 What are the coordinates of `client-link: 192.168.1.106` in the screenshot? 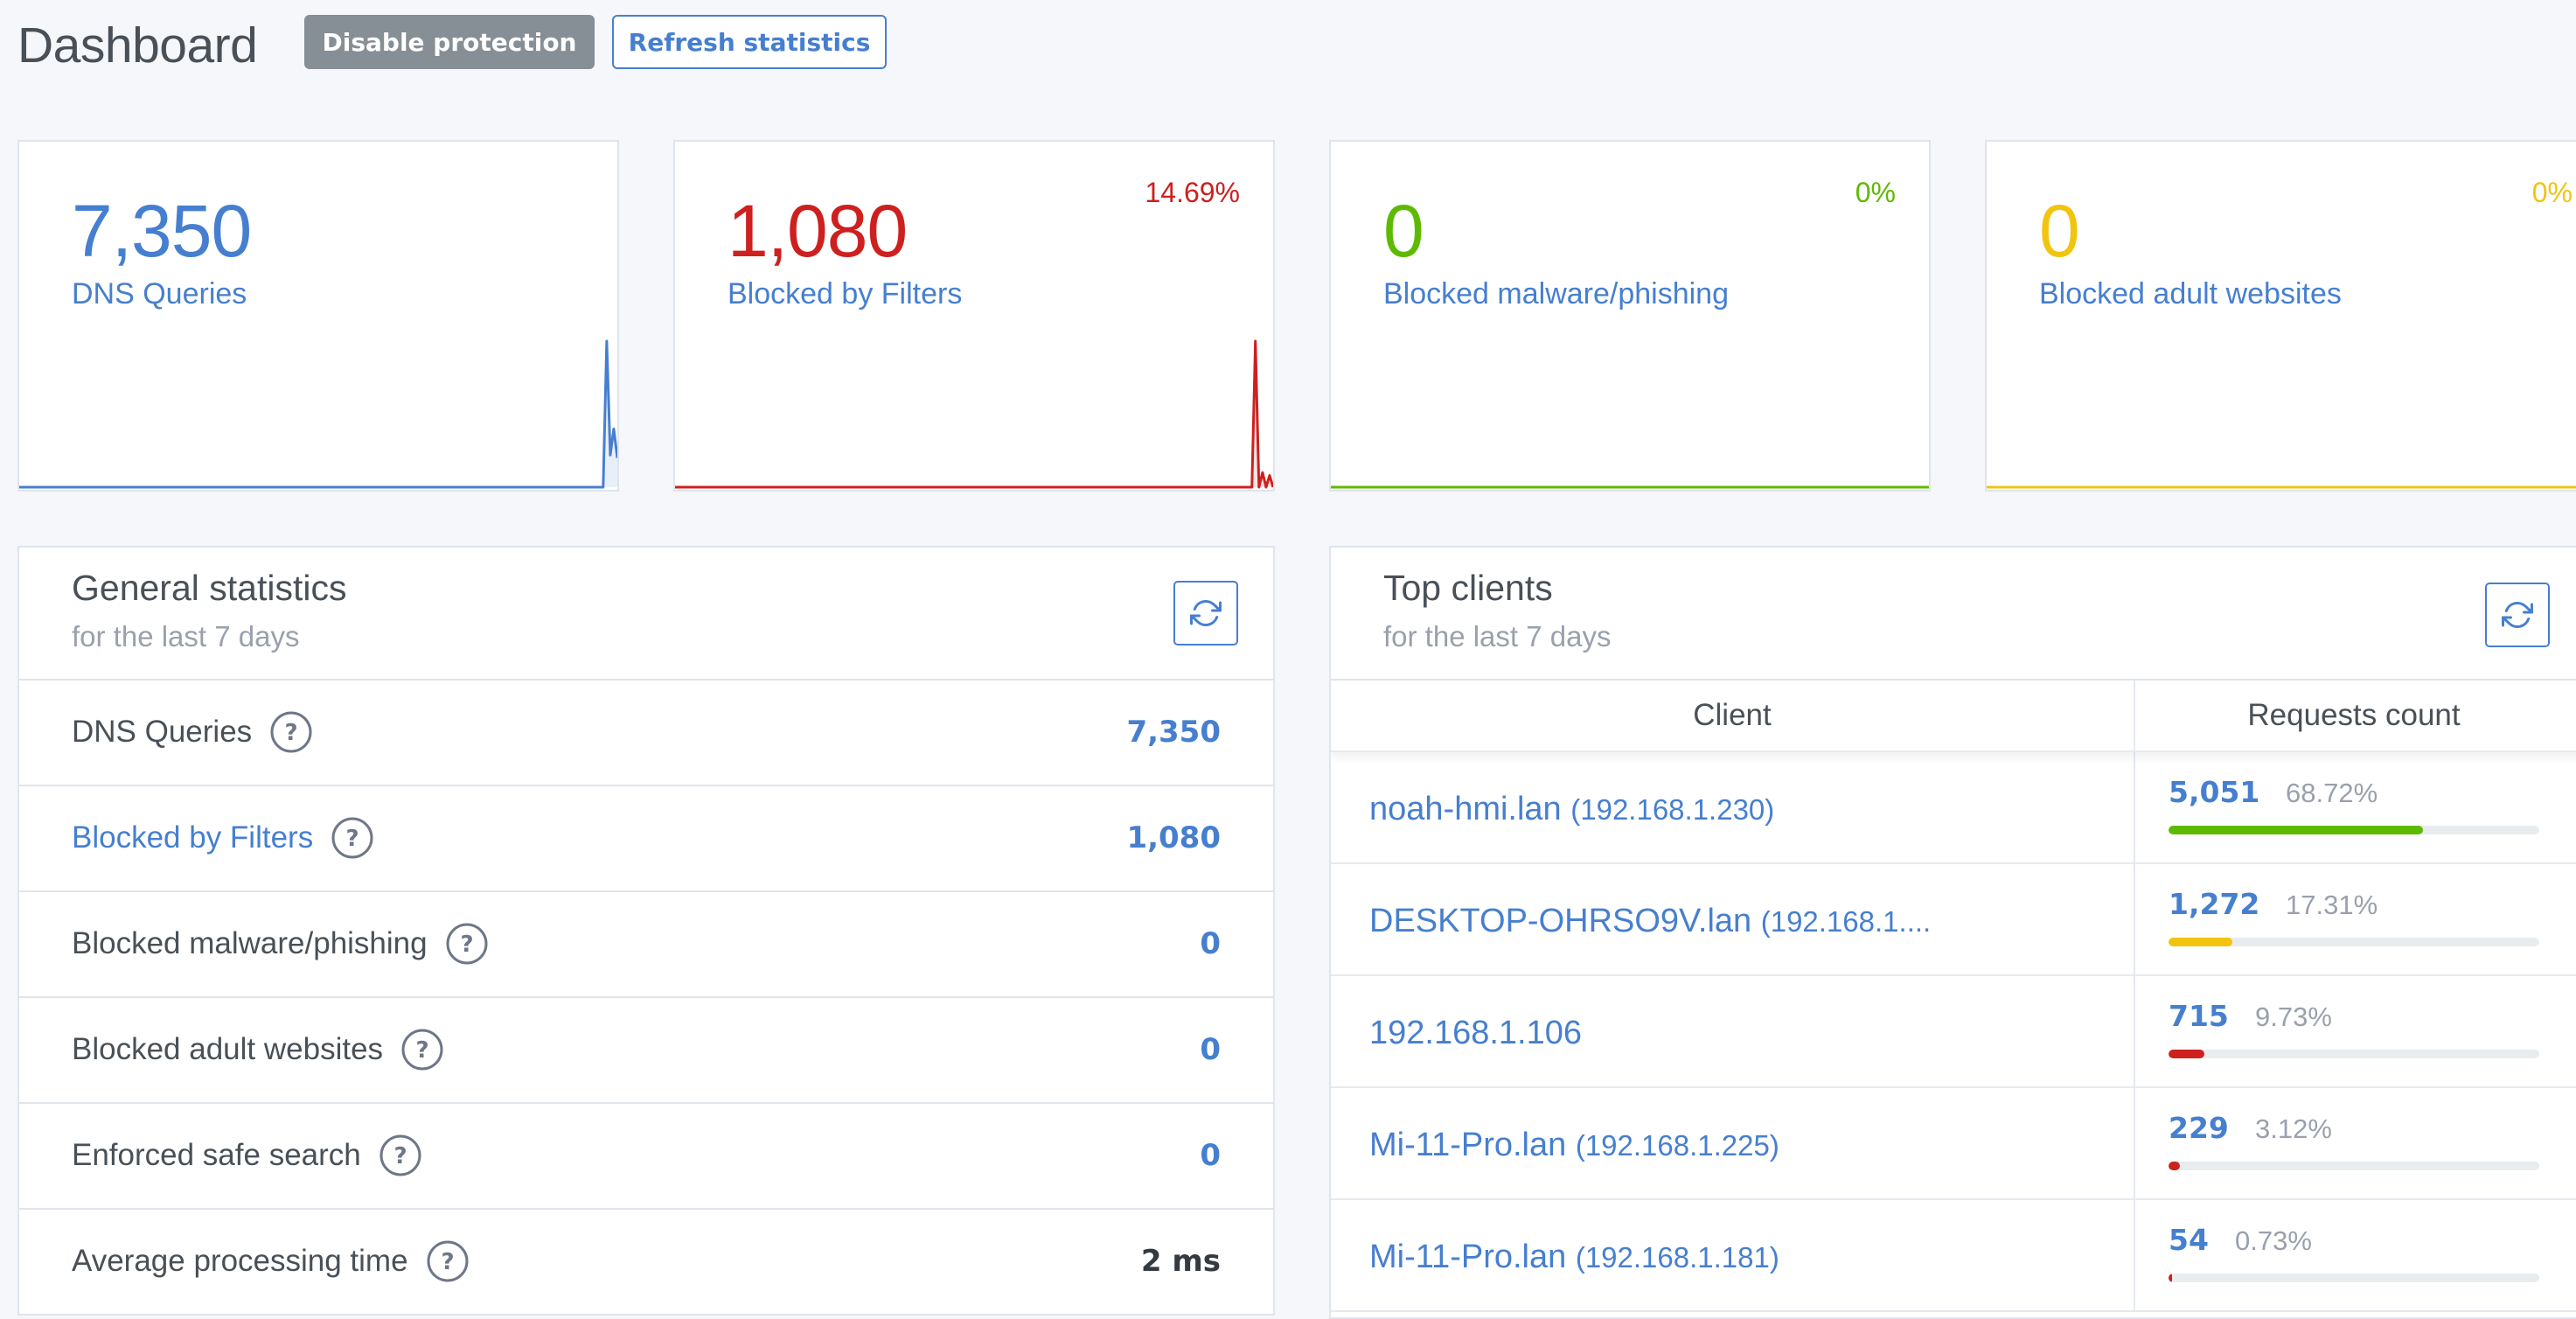 It's located at (1475, 1033).